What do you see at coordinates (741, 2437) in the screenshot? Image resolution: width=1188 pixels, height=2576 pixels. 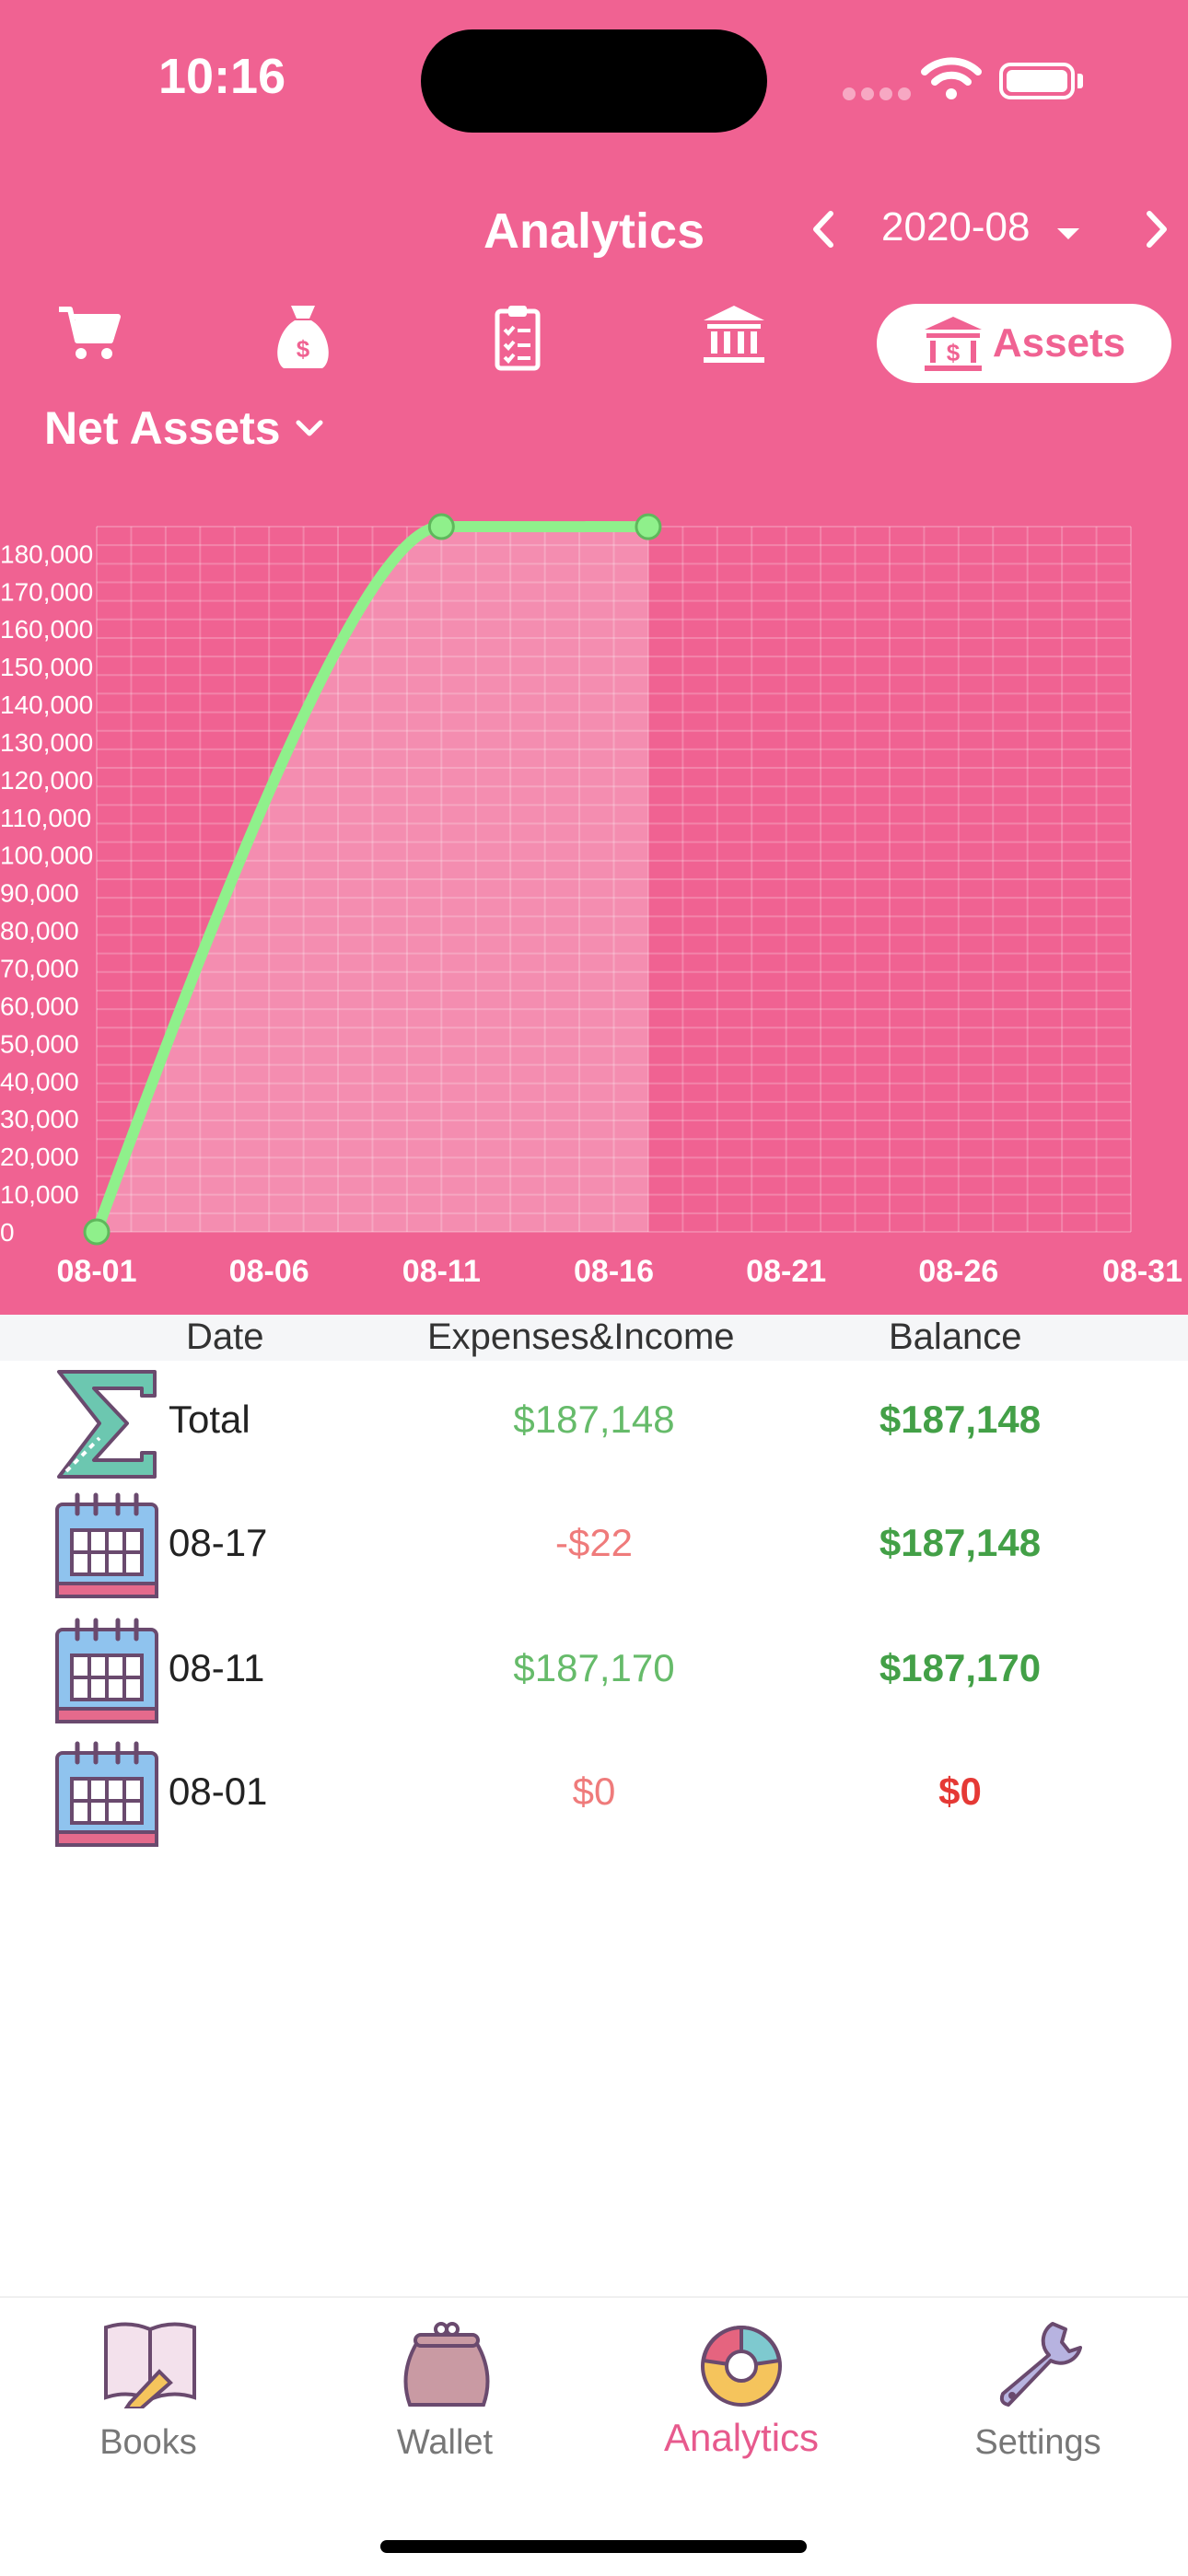 I see `tab-analytics-label: Analytics` at bounding box center [741, 2437].